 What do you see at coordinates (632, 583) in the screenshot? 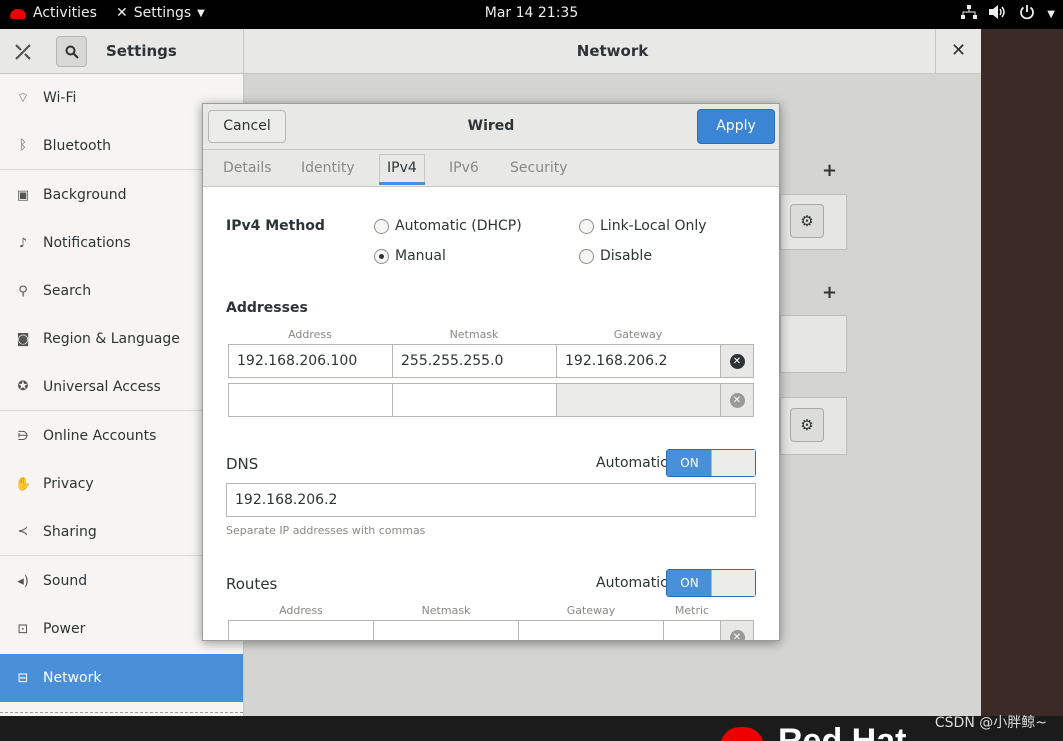
I see `routes-automatic-label: Automatic` at bounding box center [632, 583].